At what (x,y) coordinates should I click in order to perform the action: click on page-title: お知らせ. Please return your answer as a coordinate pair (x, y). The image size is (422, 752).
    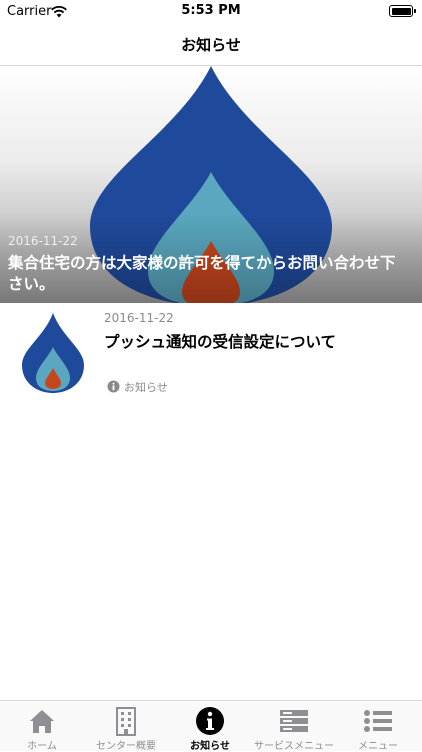
    Looking at the image, I should click on (211, 45).